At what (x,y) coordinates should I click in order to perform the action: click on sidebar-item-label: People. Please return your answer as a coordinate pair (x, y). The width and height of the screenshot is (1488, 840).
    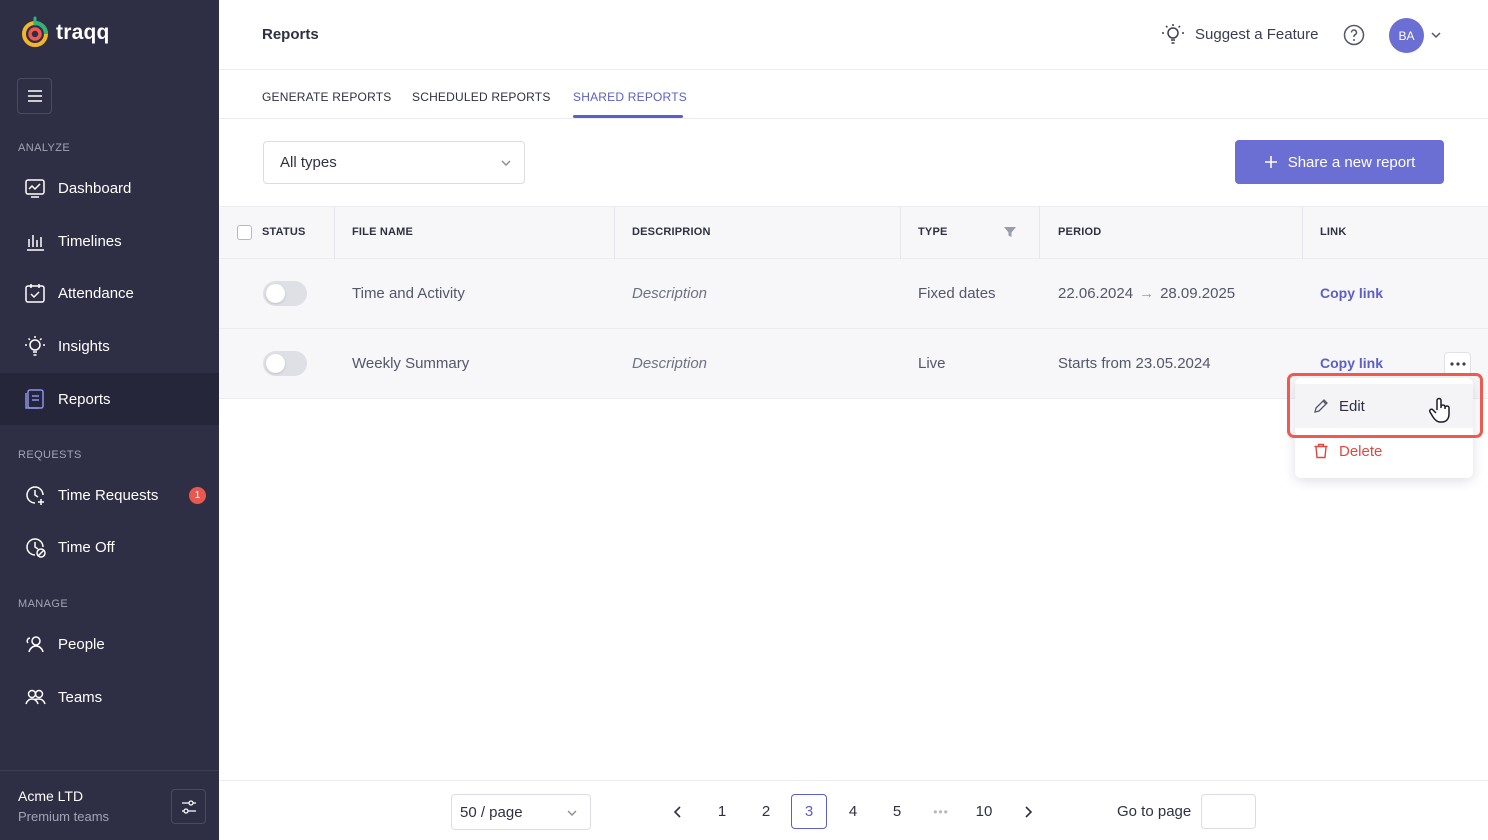
    Looking at the image, I should click on (81, 644).